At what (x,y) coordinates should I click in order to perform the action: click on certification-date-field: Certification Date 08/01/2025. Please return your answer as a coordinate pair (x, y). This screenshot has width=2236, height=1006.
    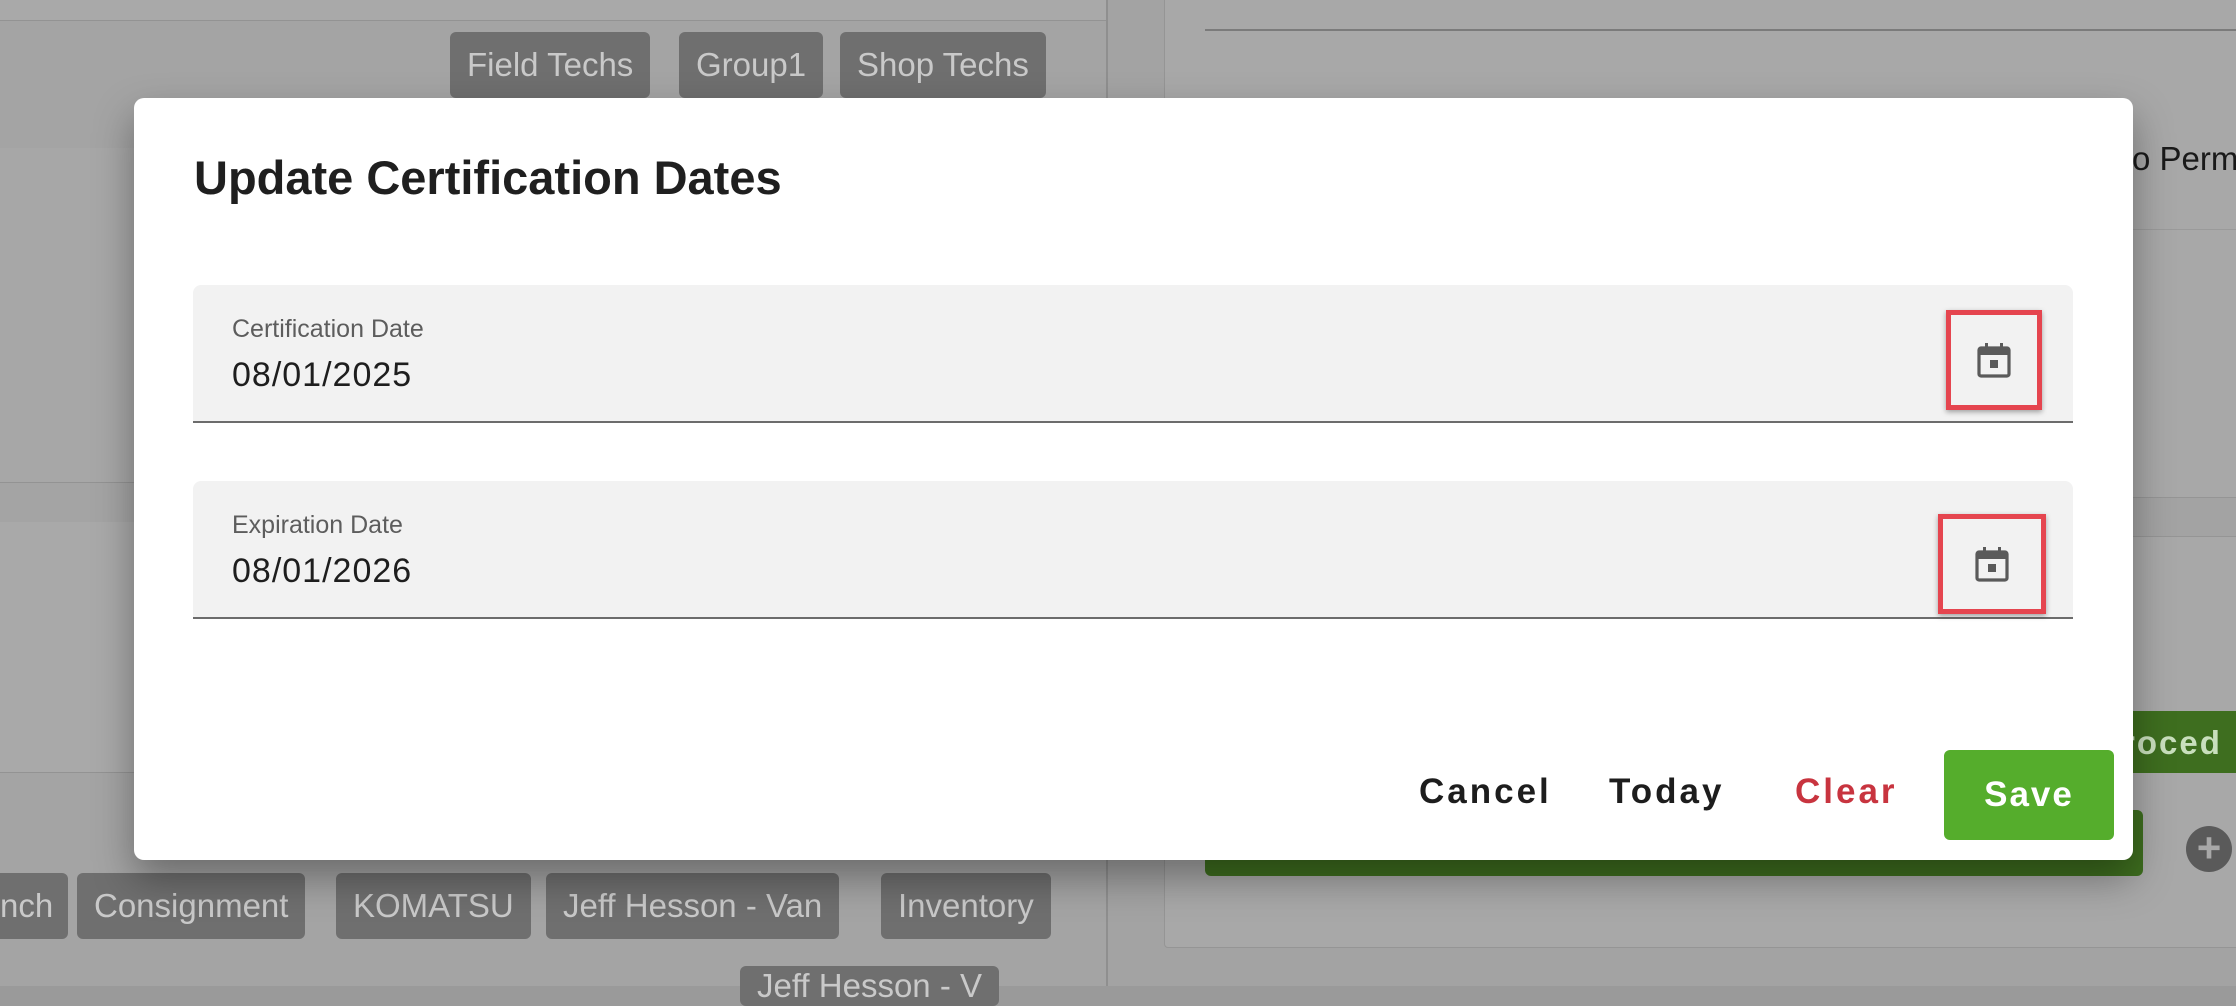
    Looking at the image, I should click on (1133, 354).